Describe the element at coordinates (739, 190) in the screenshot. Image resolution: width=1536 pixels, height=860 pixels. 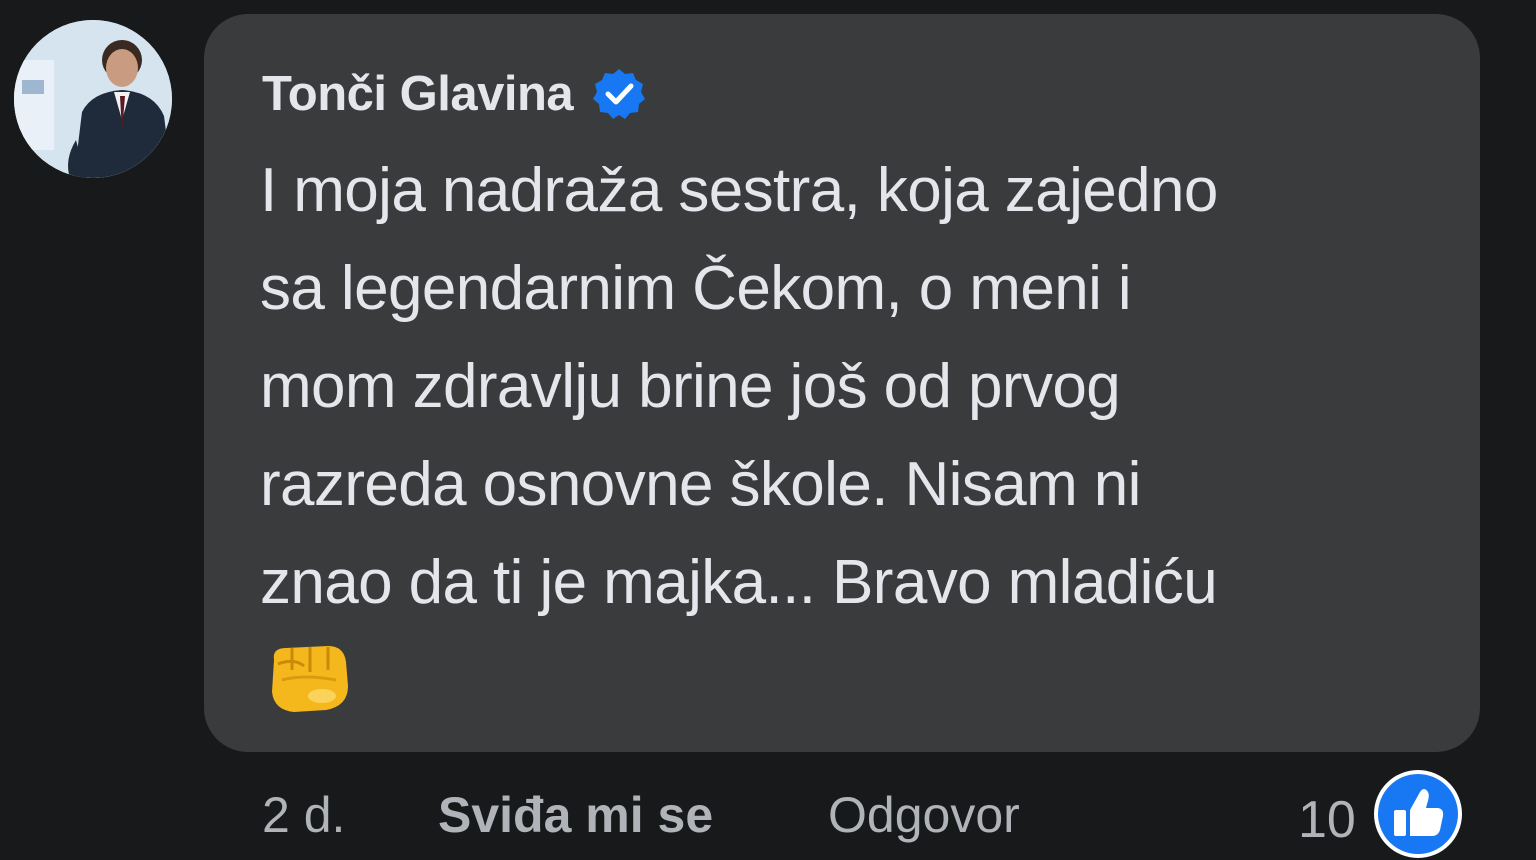
I see `comment-line: I moja nadraža sestra, koja zajedno` at that location.